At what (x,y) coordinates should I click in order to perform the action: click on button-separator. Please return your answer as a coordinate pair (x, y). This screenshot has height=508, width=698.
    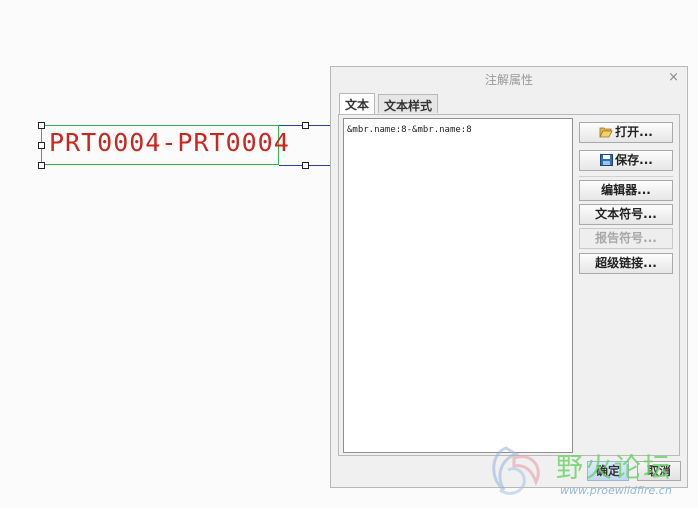
    Looking at the image, I should click on (626, 176).